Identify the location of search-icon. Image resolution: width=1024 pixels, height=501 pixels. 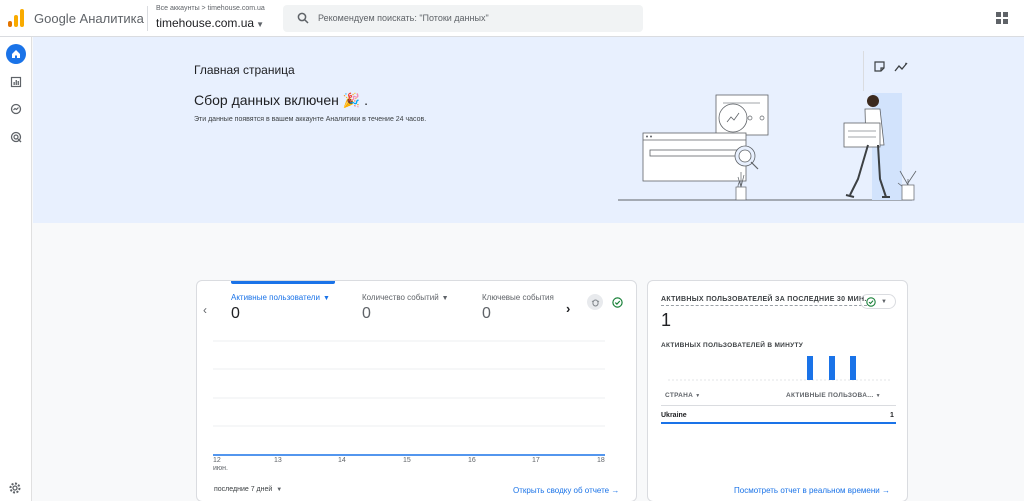
(303, 18).